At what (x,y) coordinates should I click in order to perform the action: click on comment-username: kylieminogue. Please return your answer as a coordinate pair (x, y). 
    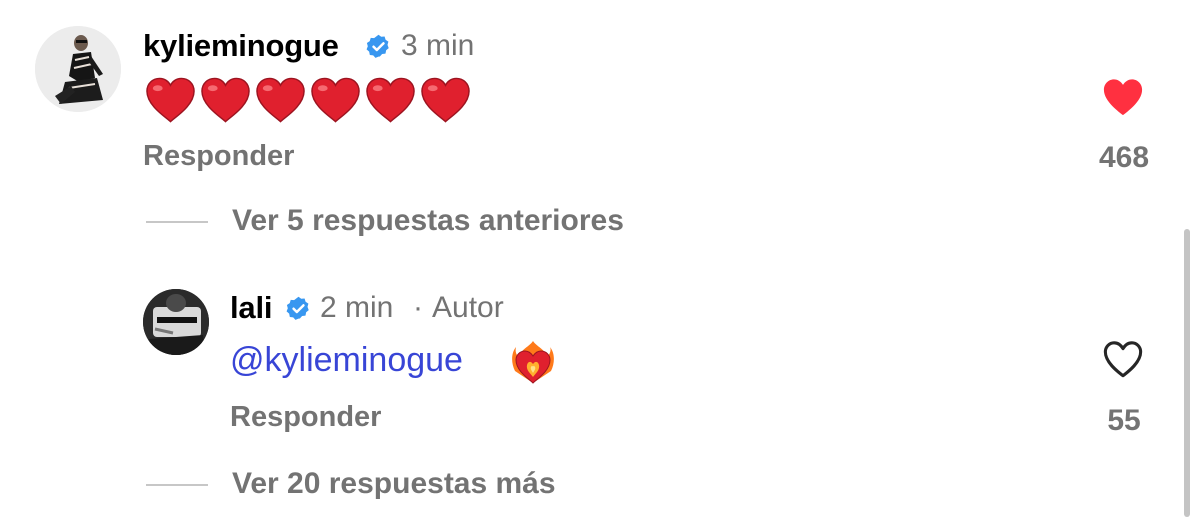
    Looking at the image, I should click on (241, 46).